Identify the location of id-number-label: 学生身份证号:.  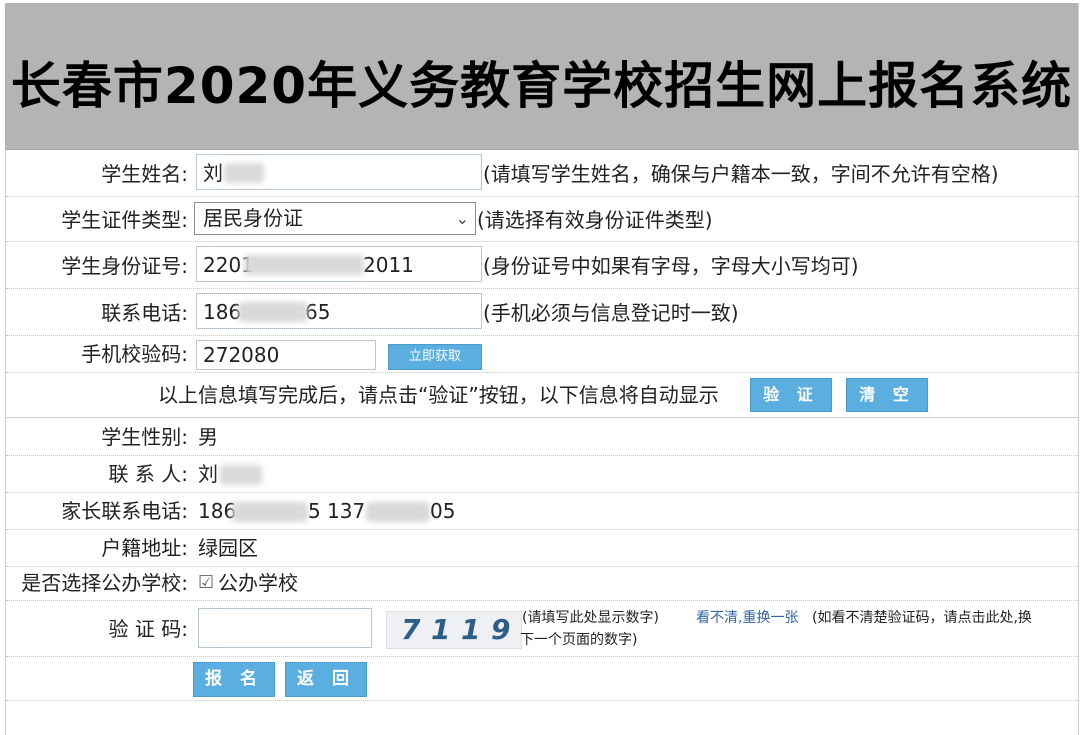
(124, 266).